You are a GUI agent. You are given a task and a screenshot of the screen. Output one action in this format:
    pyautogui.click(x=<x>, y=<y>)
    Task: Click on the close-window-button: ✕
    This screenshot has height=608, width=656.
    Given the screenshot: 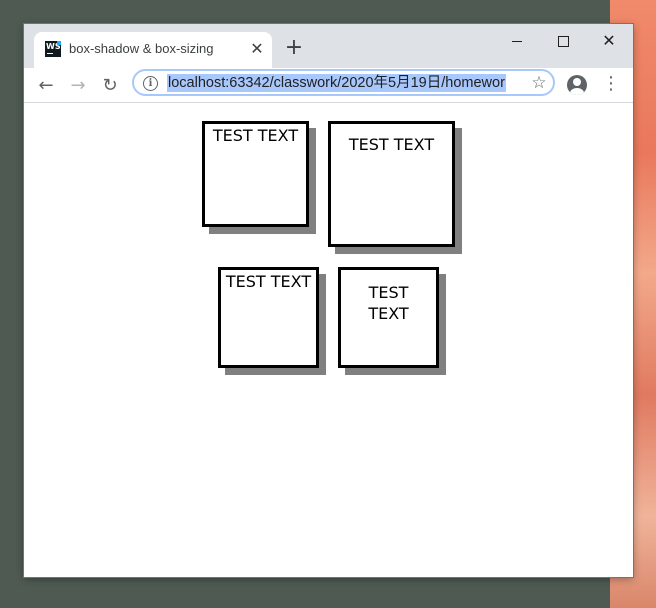 What is the action you would take?
    pyautogui.click(x=609, y=42)
    